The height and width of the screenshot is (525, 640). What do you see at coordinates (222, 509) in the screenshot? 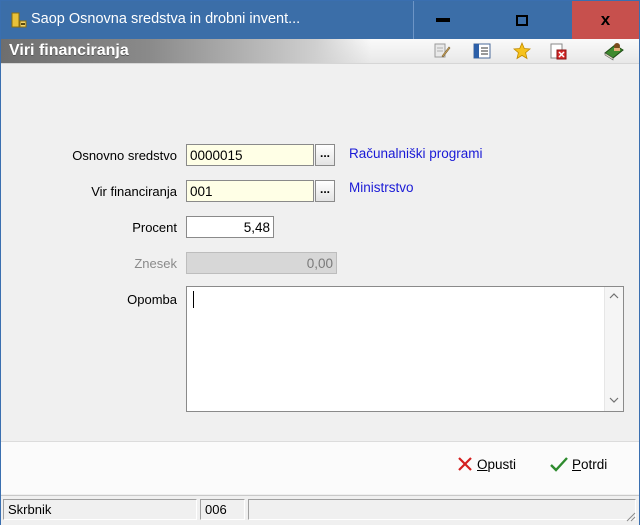
I see `status-code: 006` at bounding box center [222, 509].